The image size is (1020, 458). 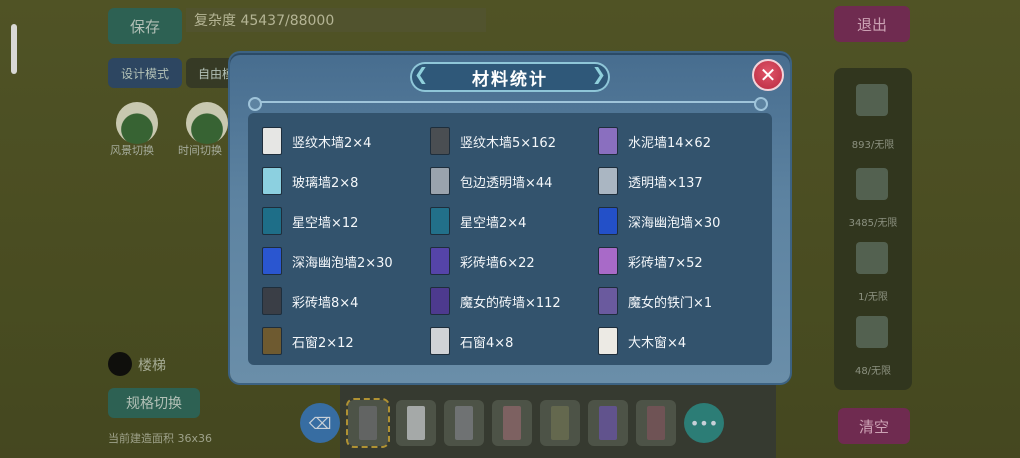 What do you see at coordinates (272, 341) in the screenshot?
I see `stone-window-2-icon` at bounding box center [272, 341].